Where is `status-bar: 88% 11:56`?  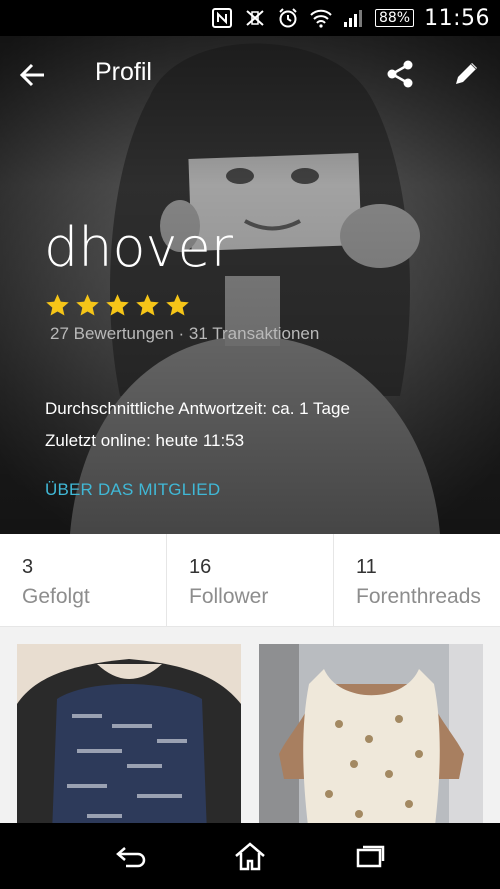
status-bar: 88% 11:56 is located at coordinates (250, 18).